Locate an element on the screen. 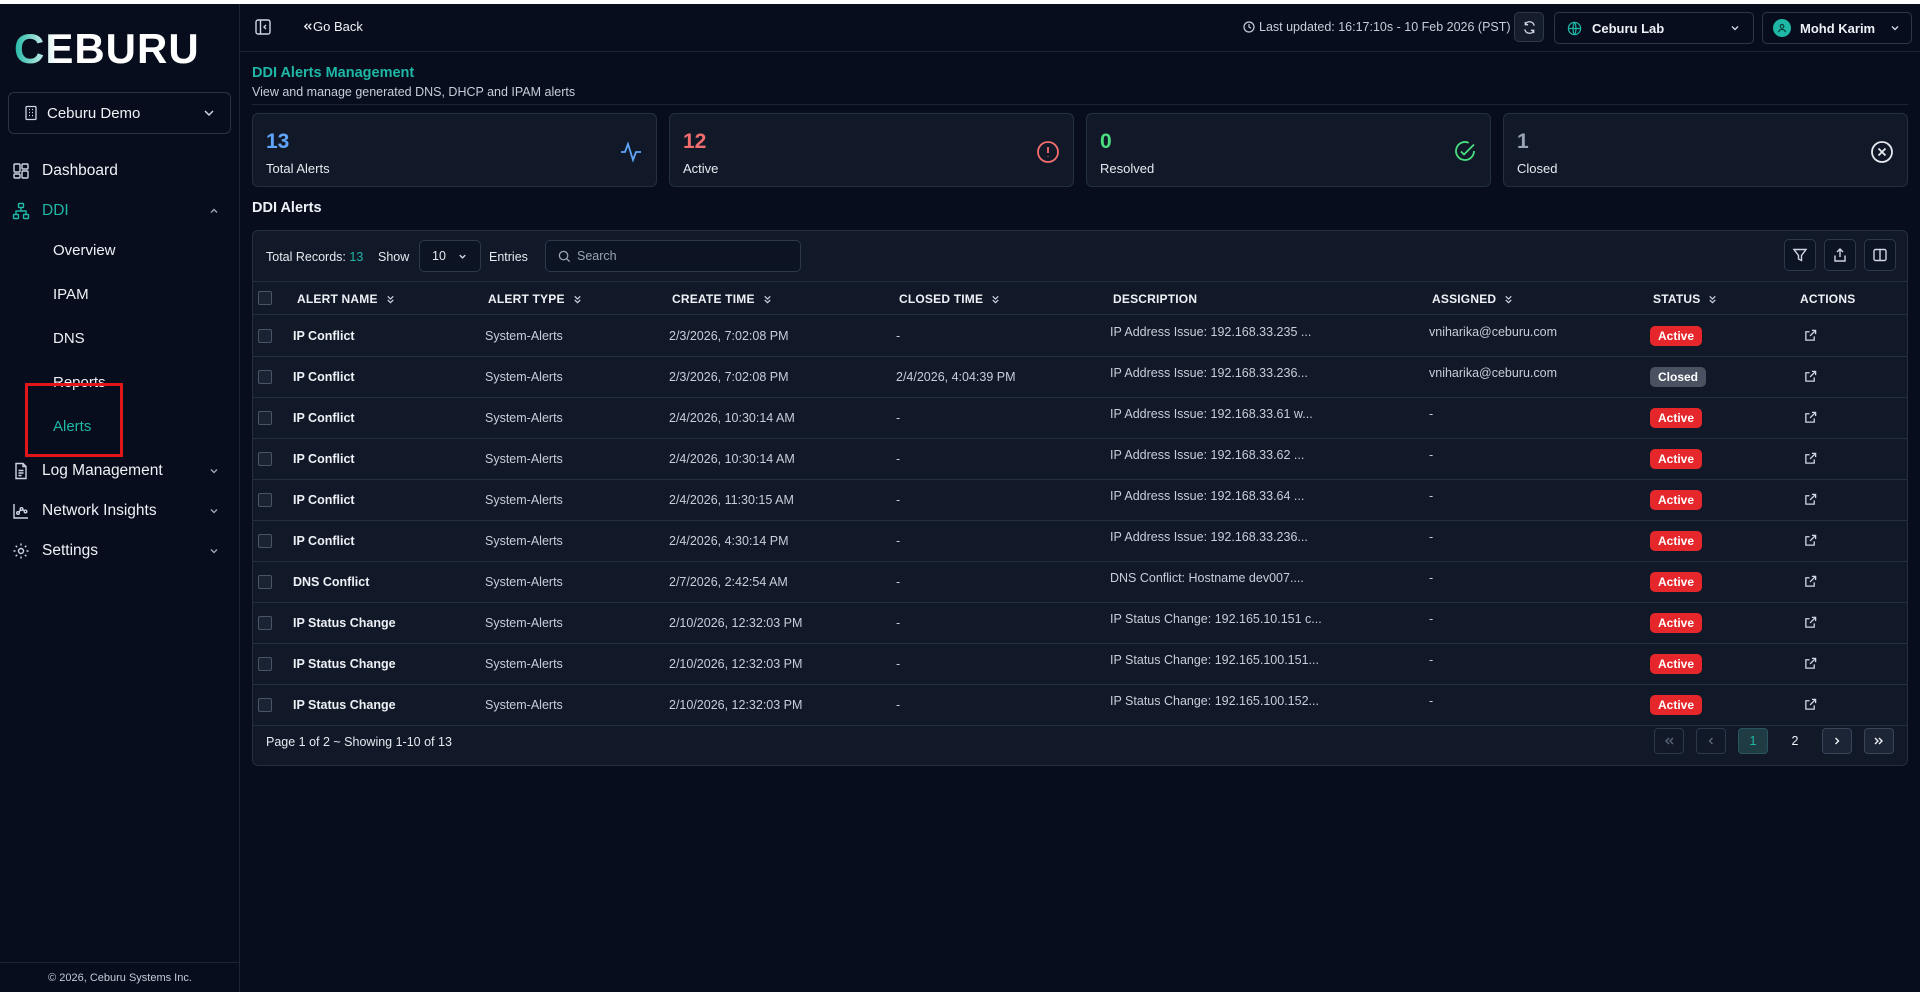 This screenshot has width=1920, height=992. ceburu-logo: CEBURU is located at coordinates (112, 48).